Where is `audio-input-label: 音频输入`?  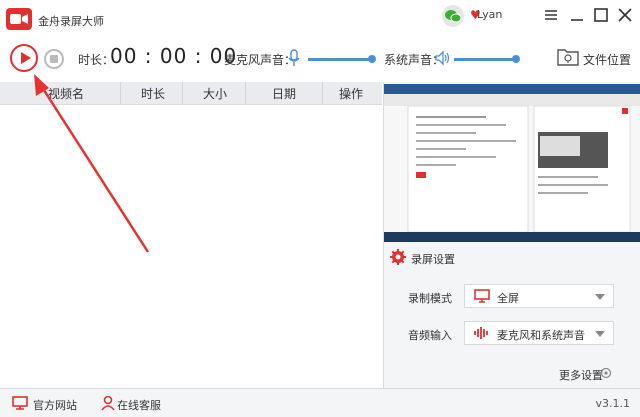
audio-input-label: 音频输入 is located at coordinates (430, 335).